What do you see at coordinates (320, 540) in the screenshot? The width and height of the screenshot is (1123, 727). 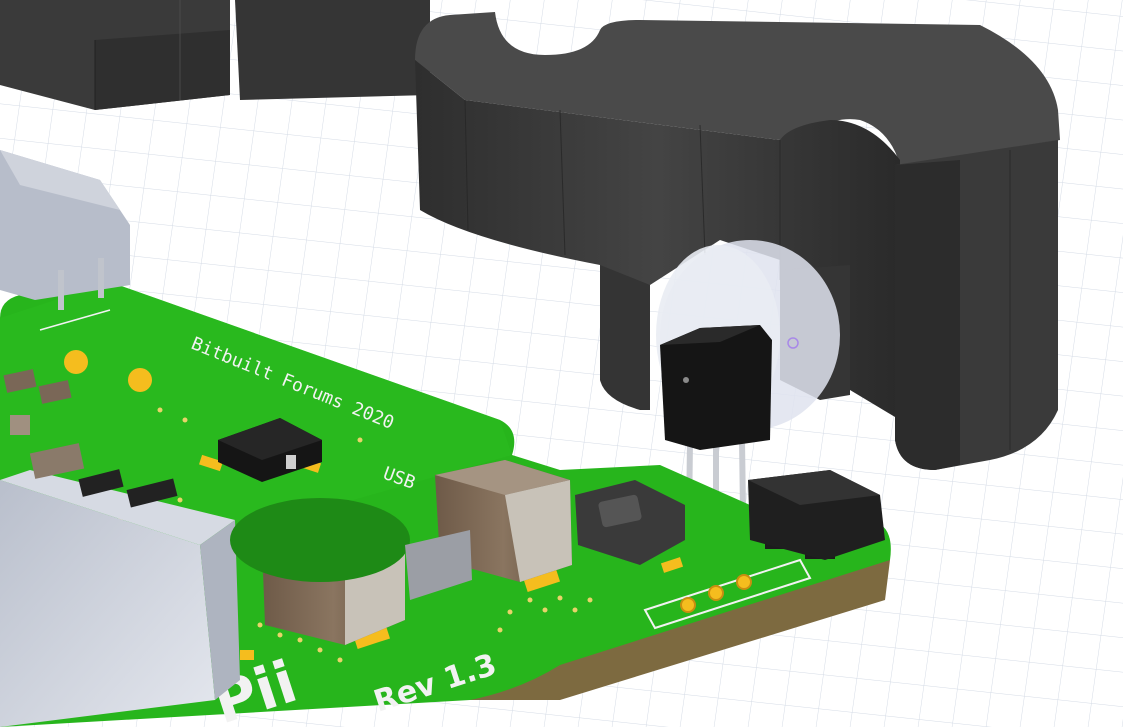 I see `mounting-hole` at bounding box center [320, 540].